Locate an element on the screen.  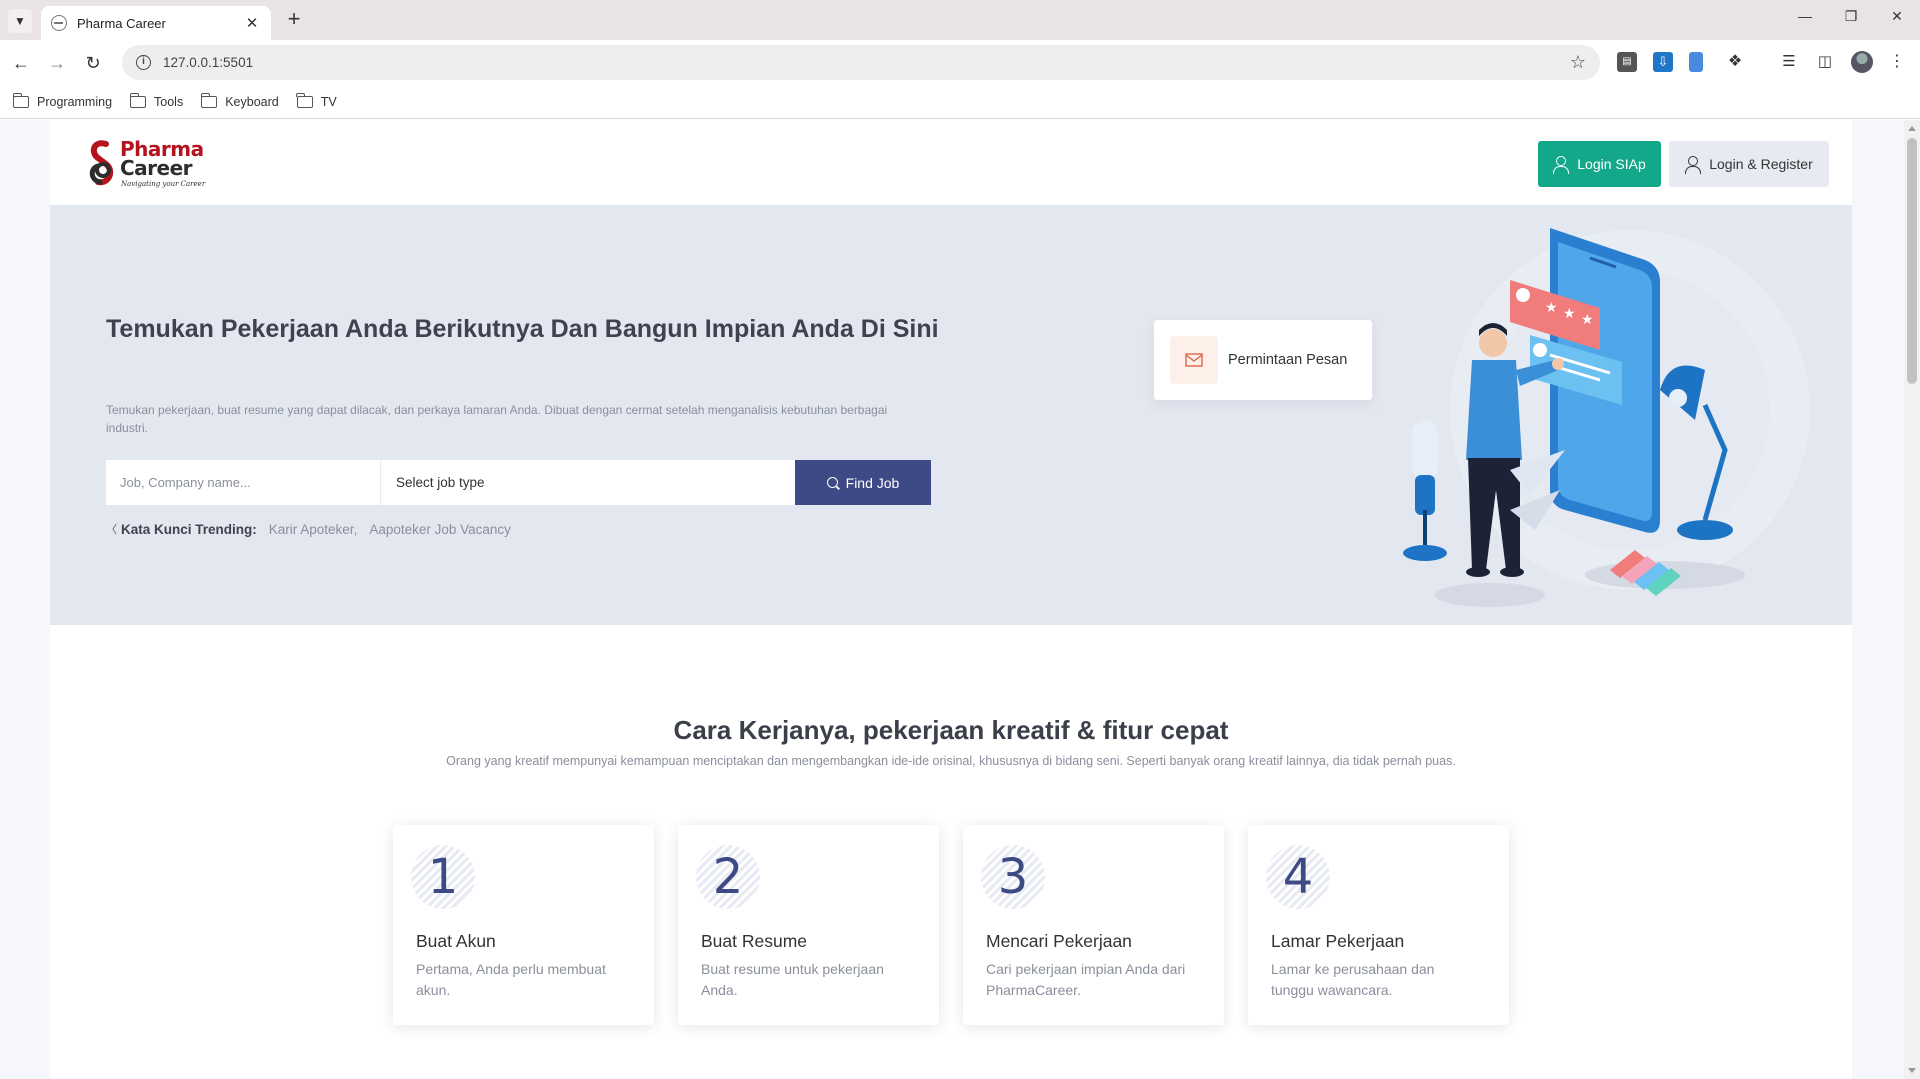
find-job-button: Find Job is located at coordinates (863, 482).